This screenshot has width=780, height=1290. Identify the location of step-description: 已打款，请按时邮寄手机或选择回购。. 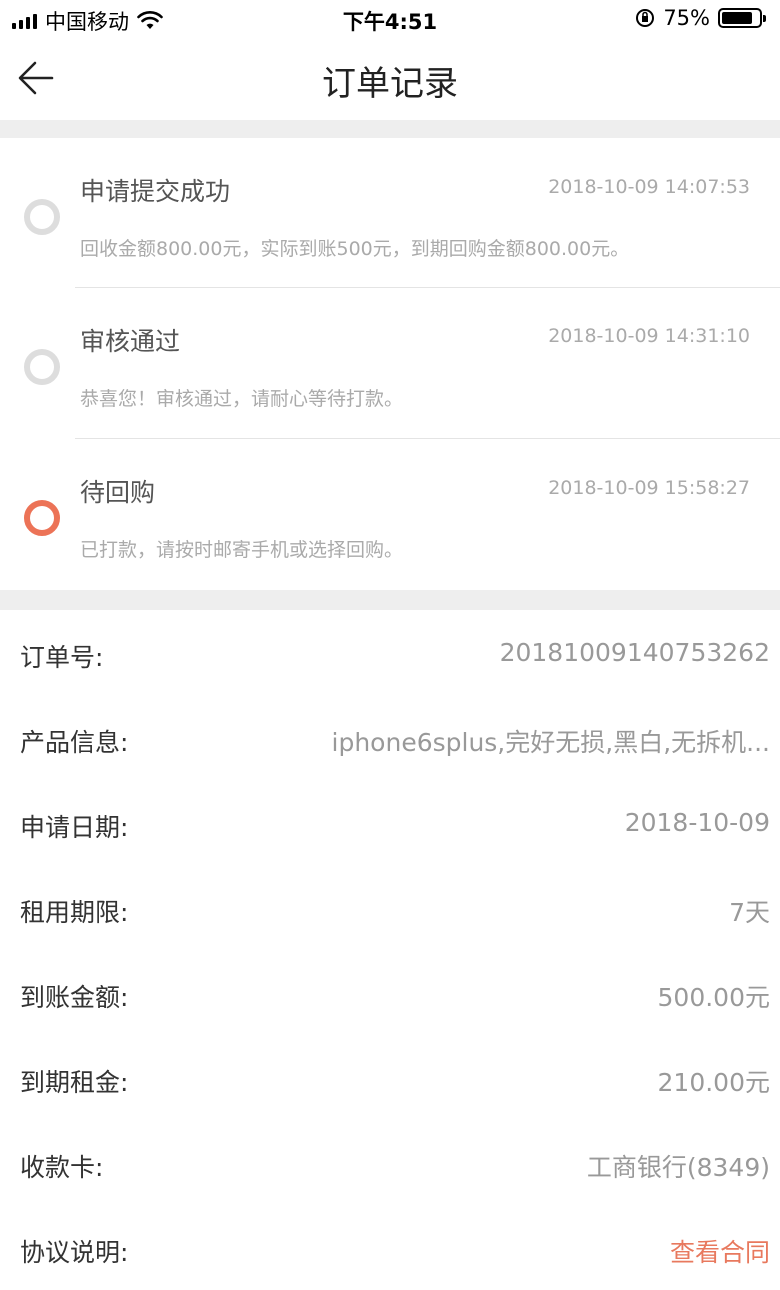
(242, 550).